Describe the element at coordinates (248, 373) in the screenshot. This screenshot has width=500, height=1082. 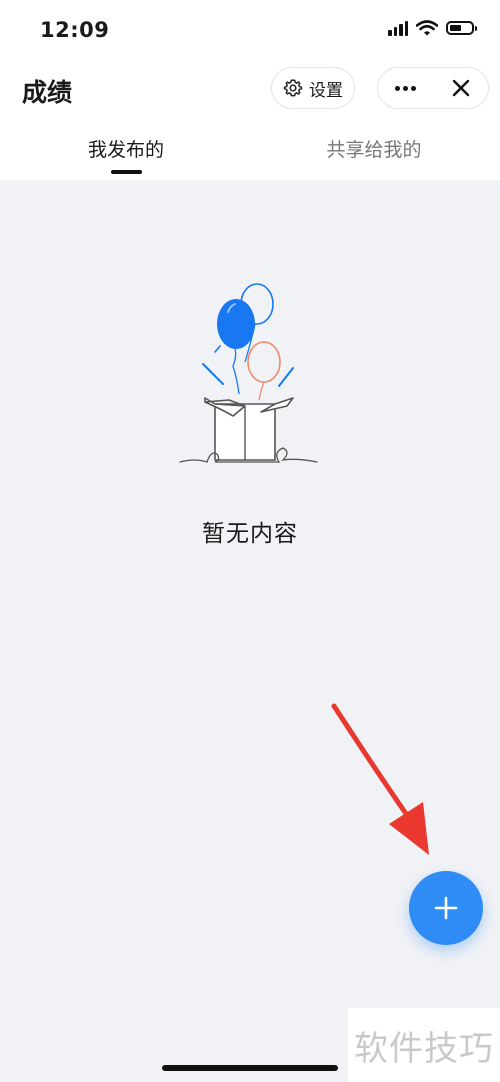
I see `gift-box-balloons-illustration` at that location.